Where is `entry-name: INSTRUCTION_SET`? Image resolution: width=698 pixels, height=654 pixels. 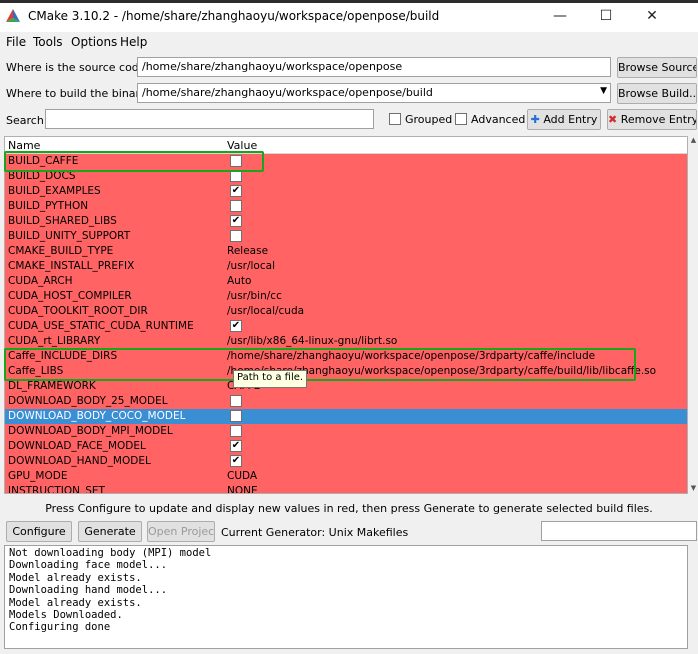
entry-name: INSTRUCTION_SET is located at coordinates (56, 489).